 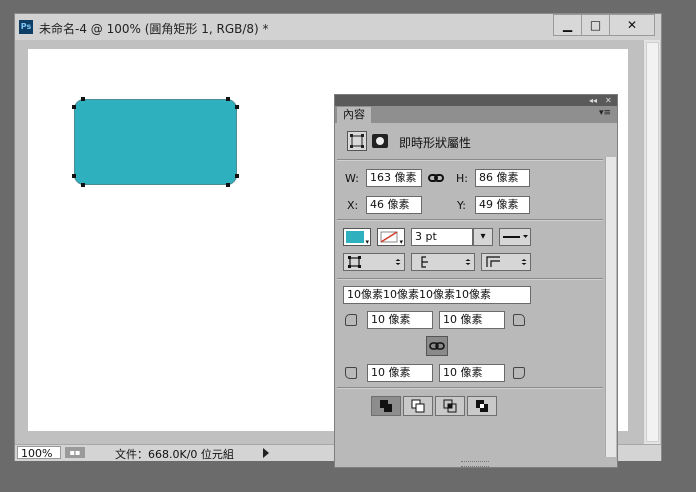 I want to click on shape-properties-icon, so click(x=357, y=141).